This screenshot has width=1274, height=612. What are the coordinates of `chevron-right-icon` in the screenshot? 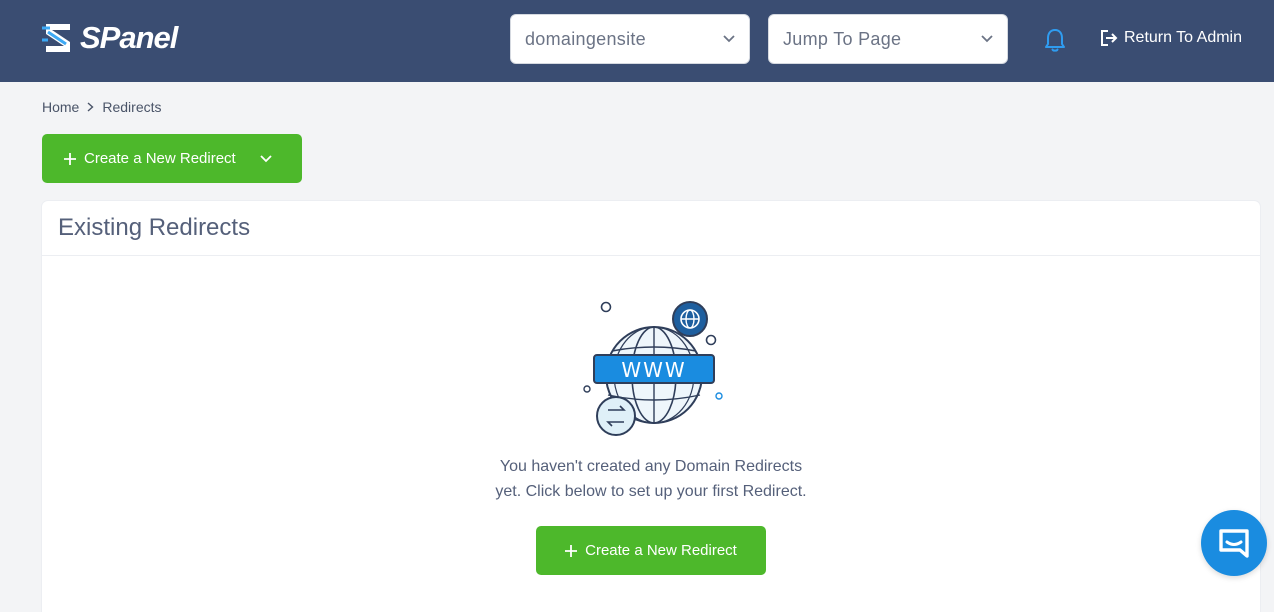 It's located at (90, 107).